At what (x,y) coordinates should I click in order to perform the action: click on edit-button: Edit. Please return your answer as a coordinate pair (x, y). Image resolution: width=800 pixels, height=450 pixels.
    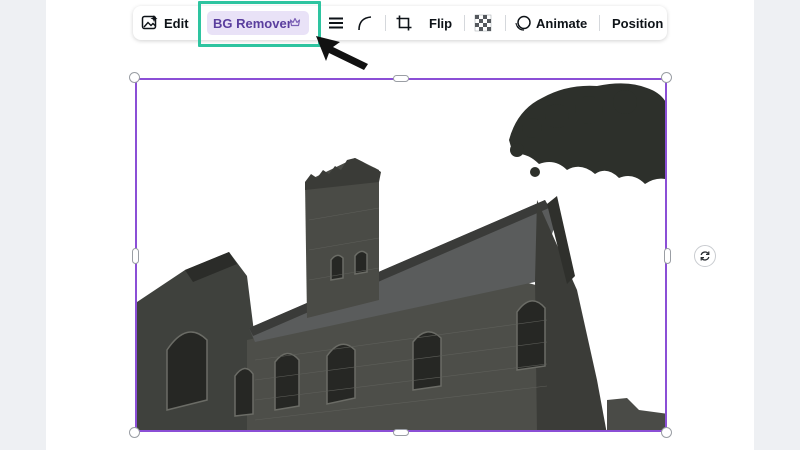
    Looking at the image, I should click on (165, 23).